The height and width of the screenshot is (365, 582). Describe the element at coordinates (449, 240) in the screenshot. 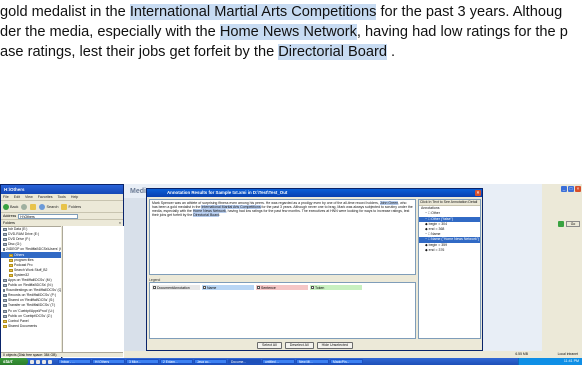

I see `annotation-node: − □ Name ("Home News Network")` at that location.